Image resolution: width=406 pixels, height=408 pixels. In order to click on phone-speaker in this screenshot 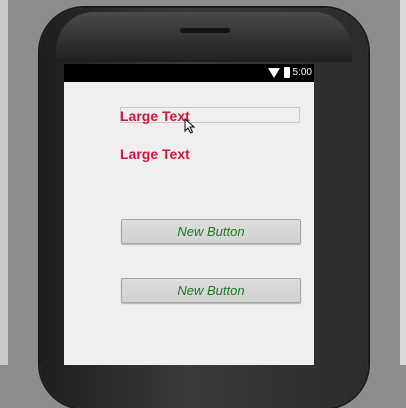, I will do `click(205, 30)`.